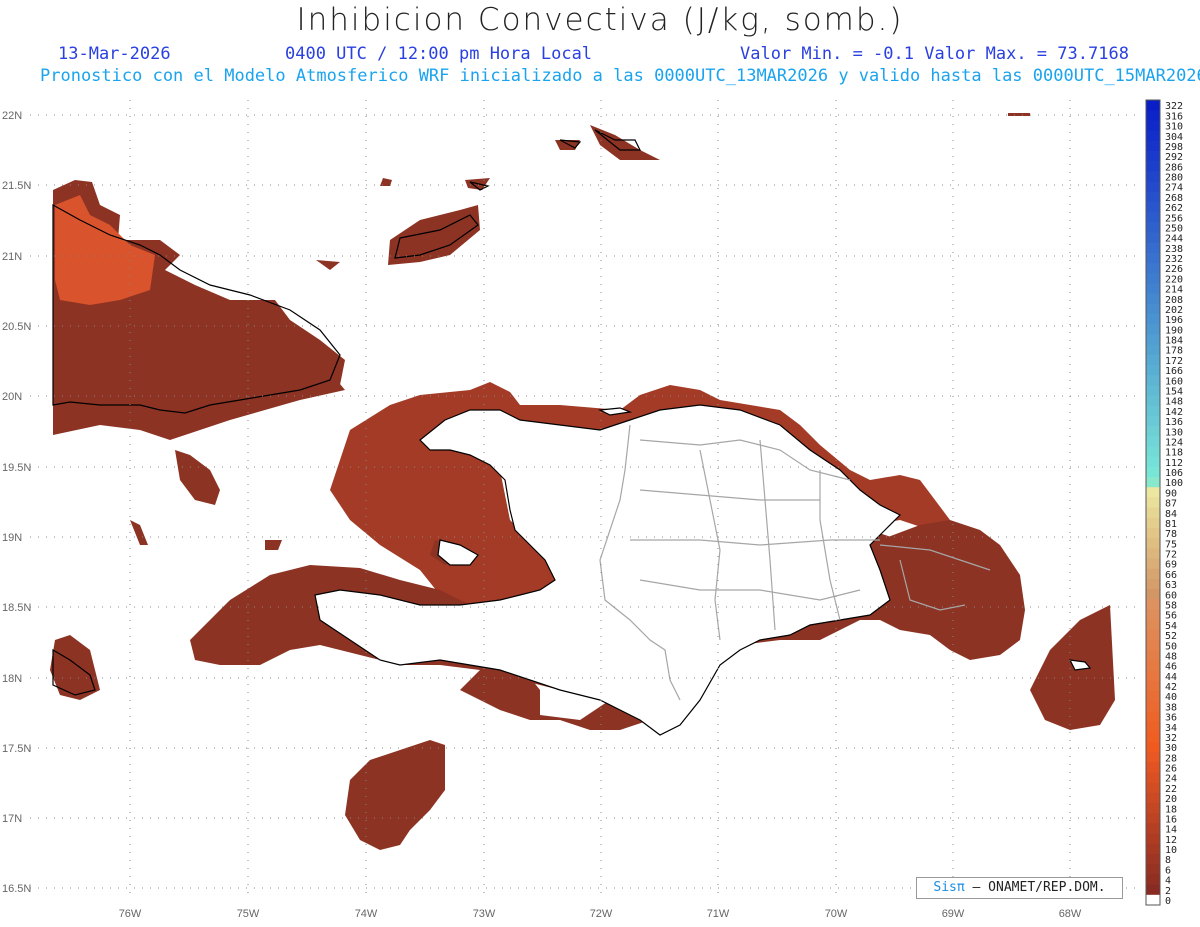  I want to click on lon-label: 68W, so click(1070, 914).